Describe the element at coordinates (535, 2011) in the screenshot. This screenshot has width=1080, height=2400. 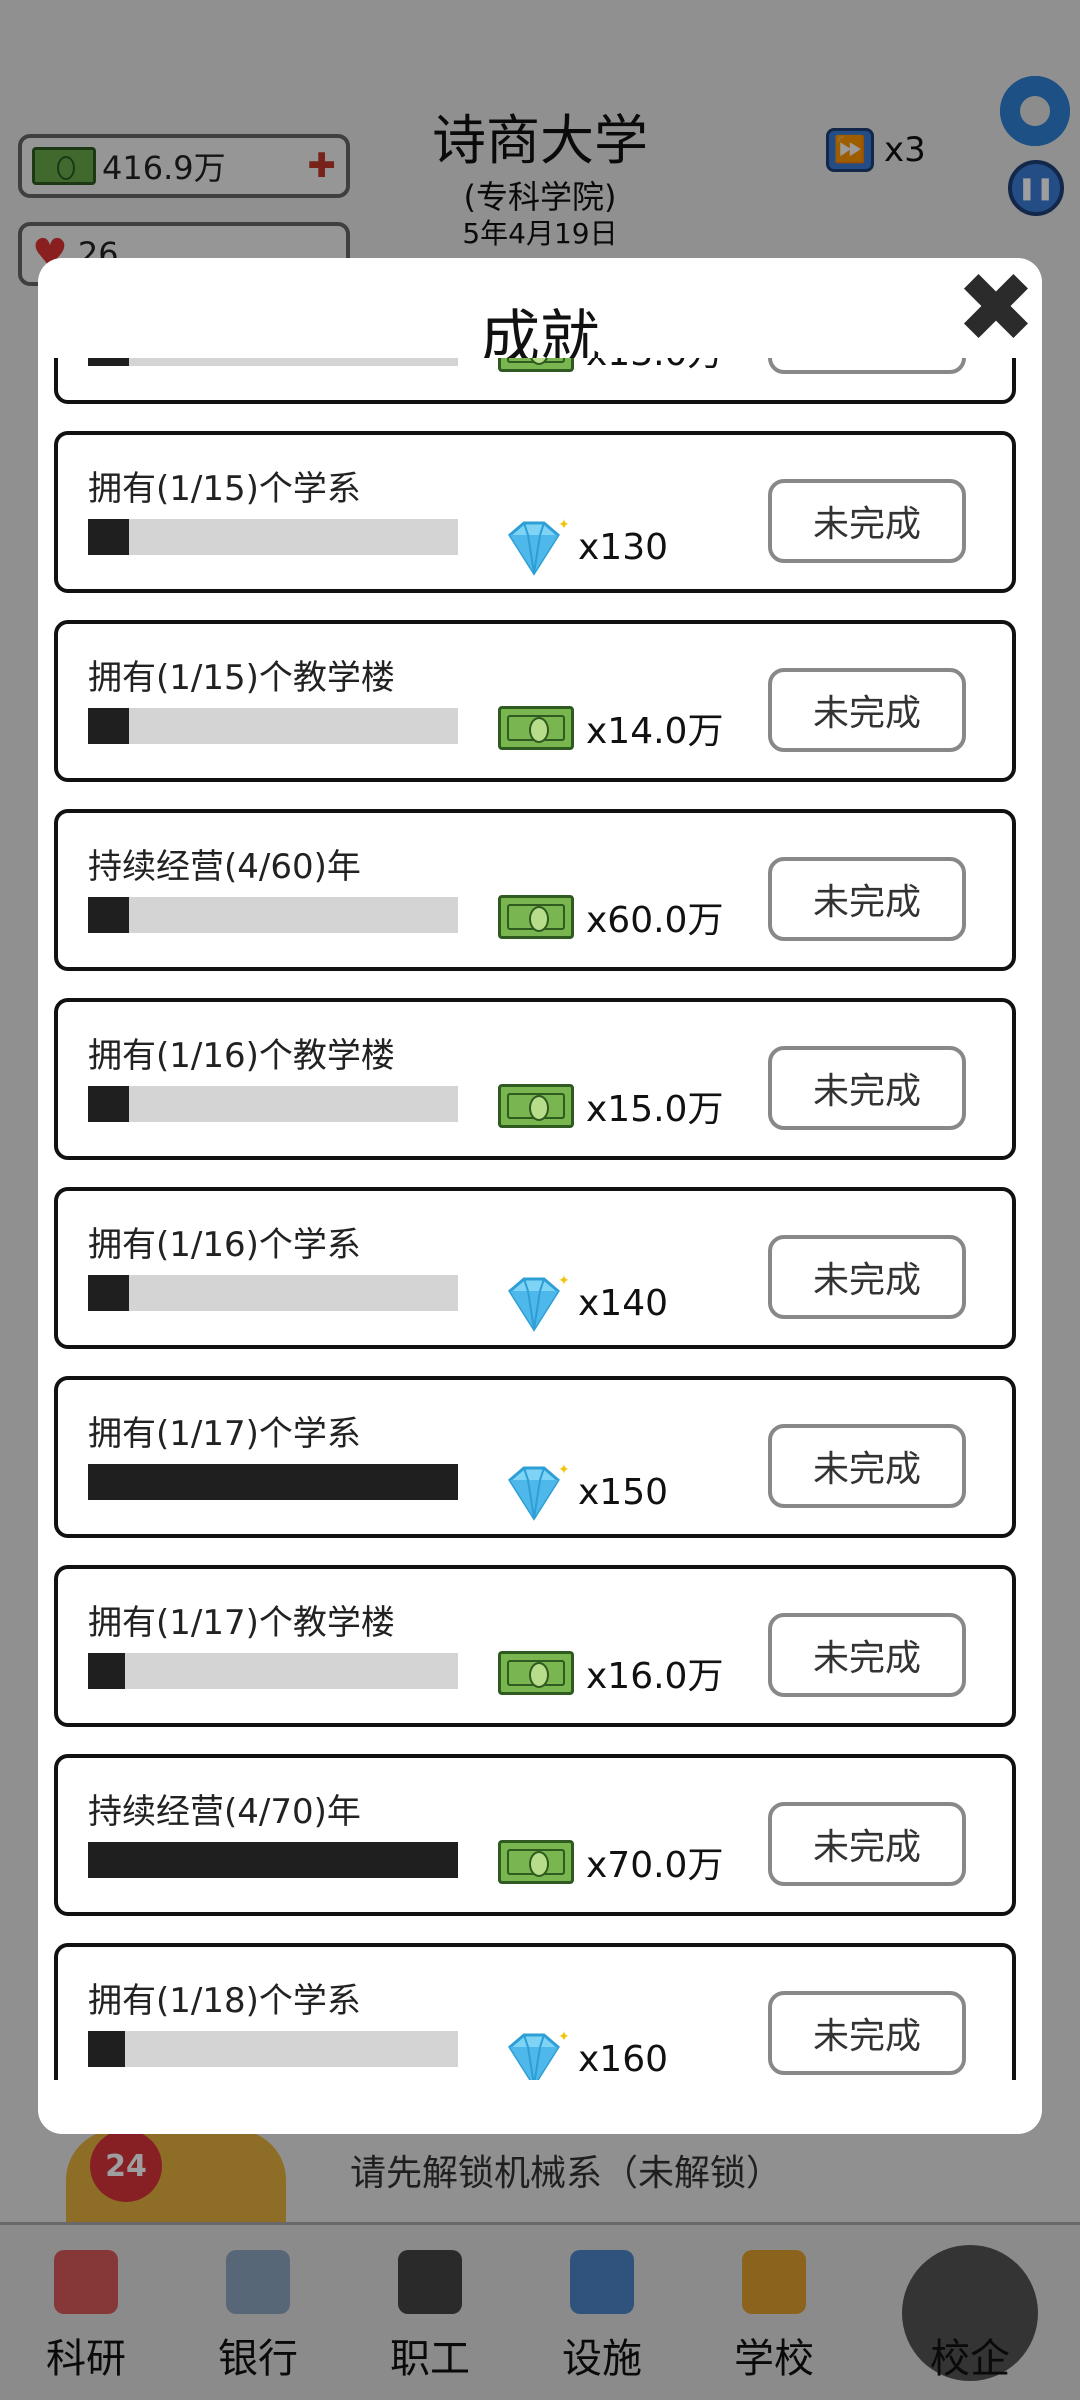
I see `achievement-card: 拥有(1/18)个学系 ✦ x160 未完成` at that location.